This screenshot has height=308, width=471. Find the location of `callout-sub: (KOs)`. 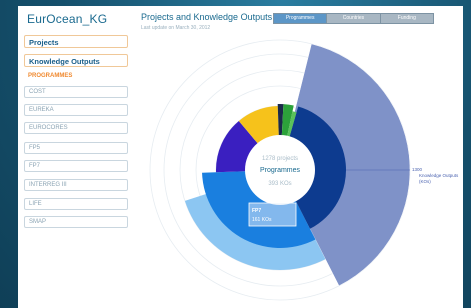

callout-sub: (KOs) is located at coordinates (425, 181).